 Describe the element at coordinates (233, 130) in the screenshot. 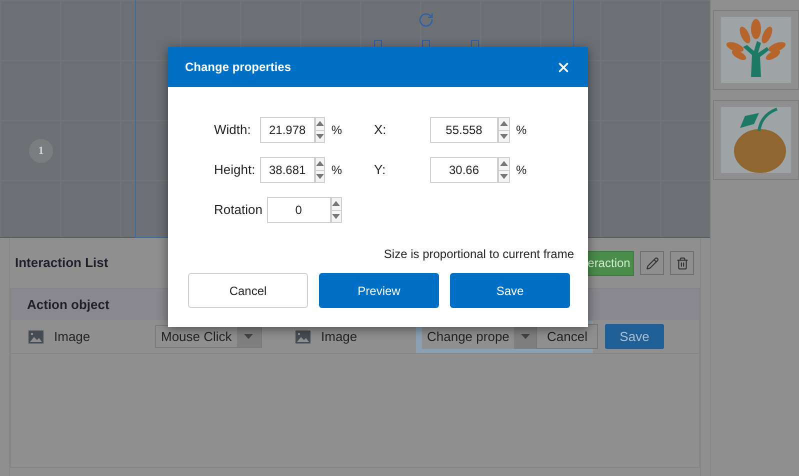

I see `field-label: Width:` at that location.